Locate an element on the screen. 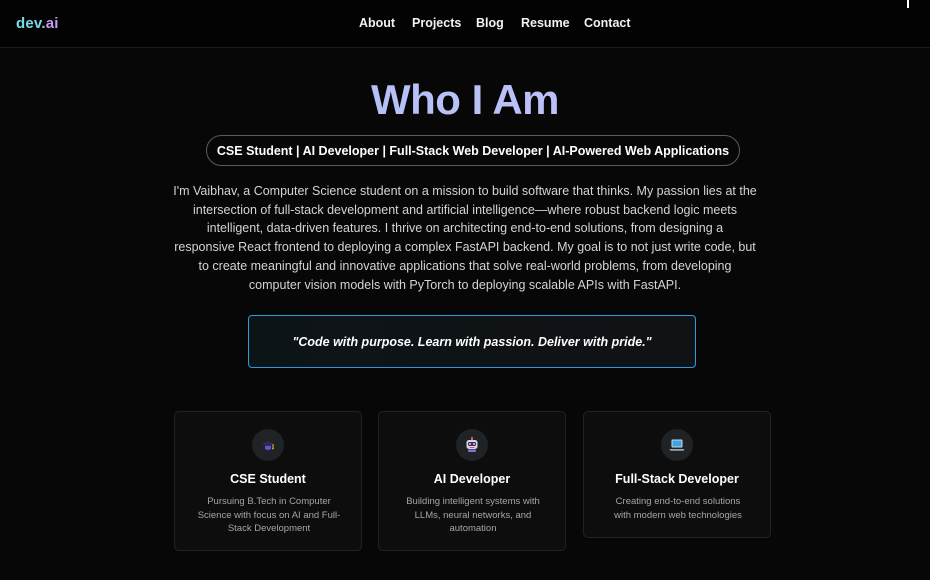 This screenshot has width=930, height=580. card-title: CSE Student is located at coordinates (268, 479).